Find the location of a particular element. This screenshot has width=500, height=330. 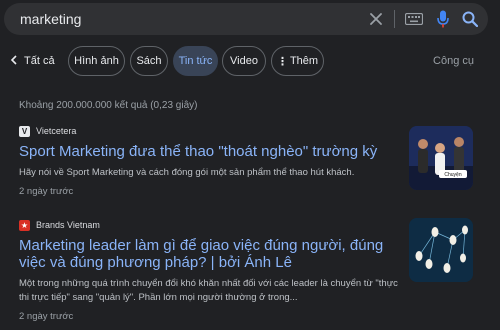

tab-news: Tin tức is located at coordinates (195, 61).